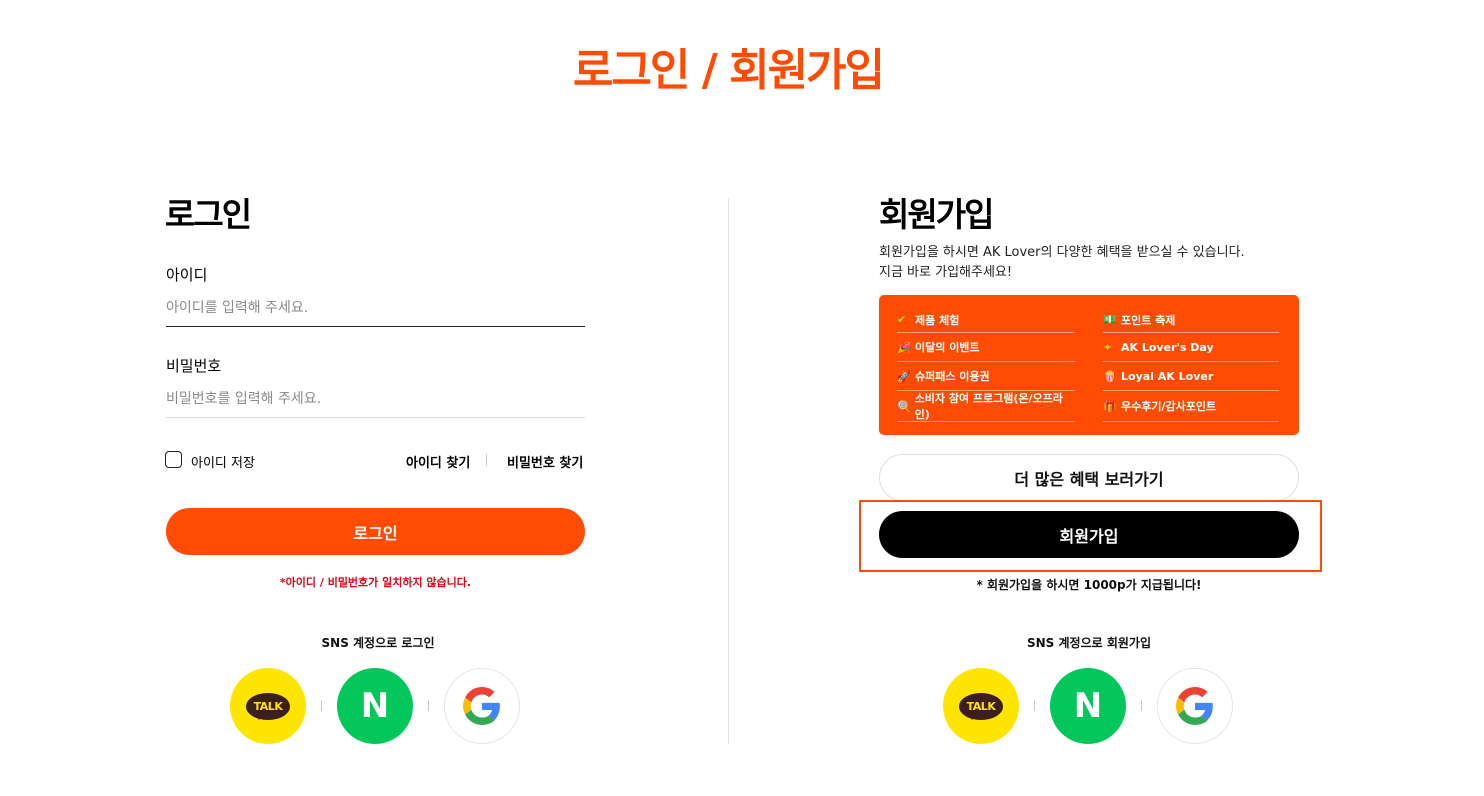 Image resolution: width=1484 pixels, height=796 pixels. I want to click on password-label: 비밀번호, so click(194, 366).